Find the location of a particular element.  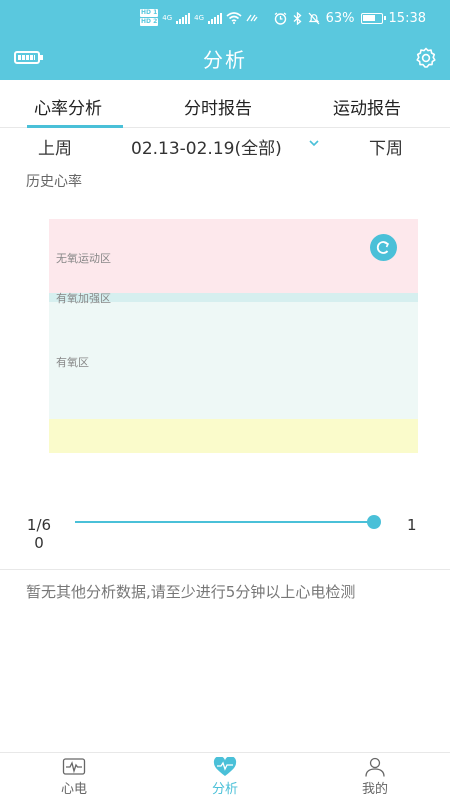

nav-analysis: 分析 is located at coordinates (225, 777).